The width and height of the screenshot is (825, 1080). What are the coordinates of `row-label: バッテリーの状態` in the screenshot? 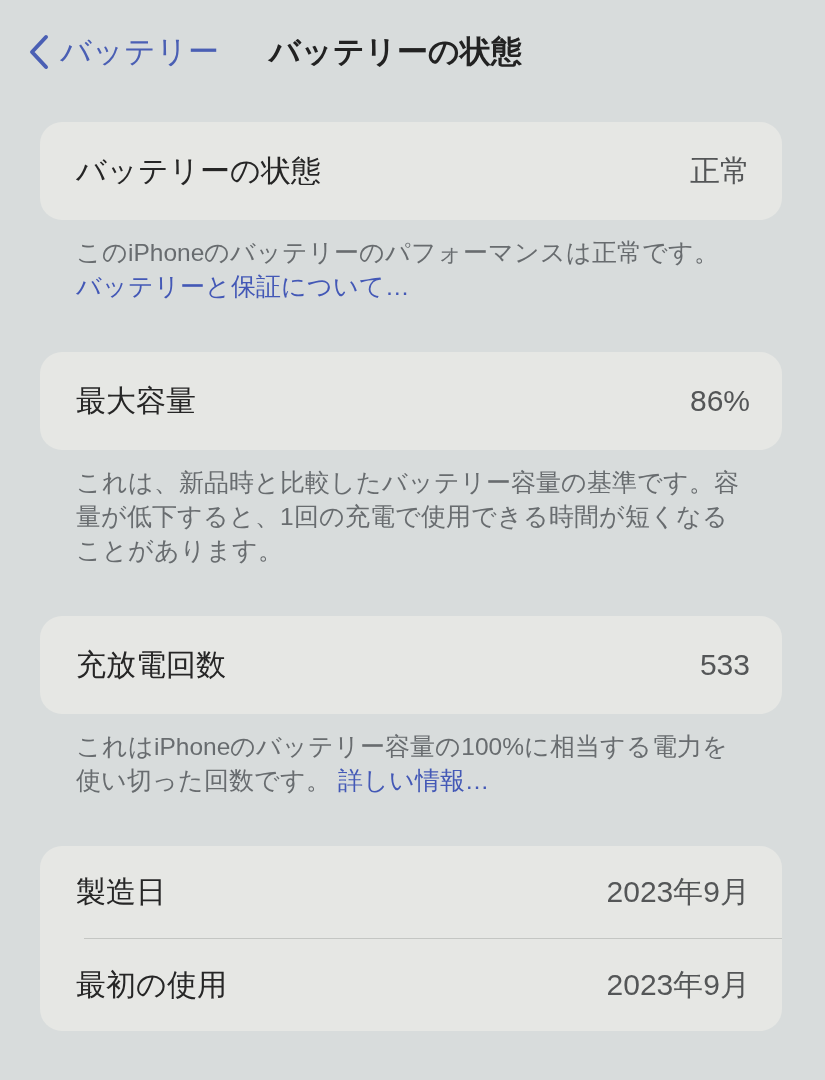 It's located at (198, 170).